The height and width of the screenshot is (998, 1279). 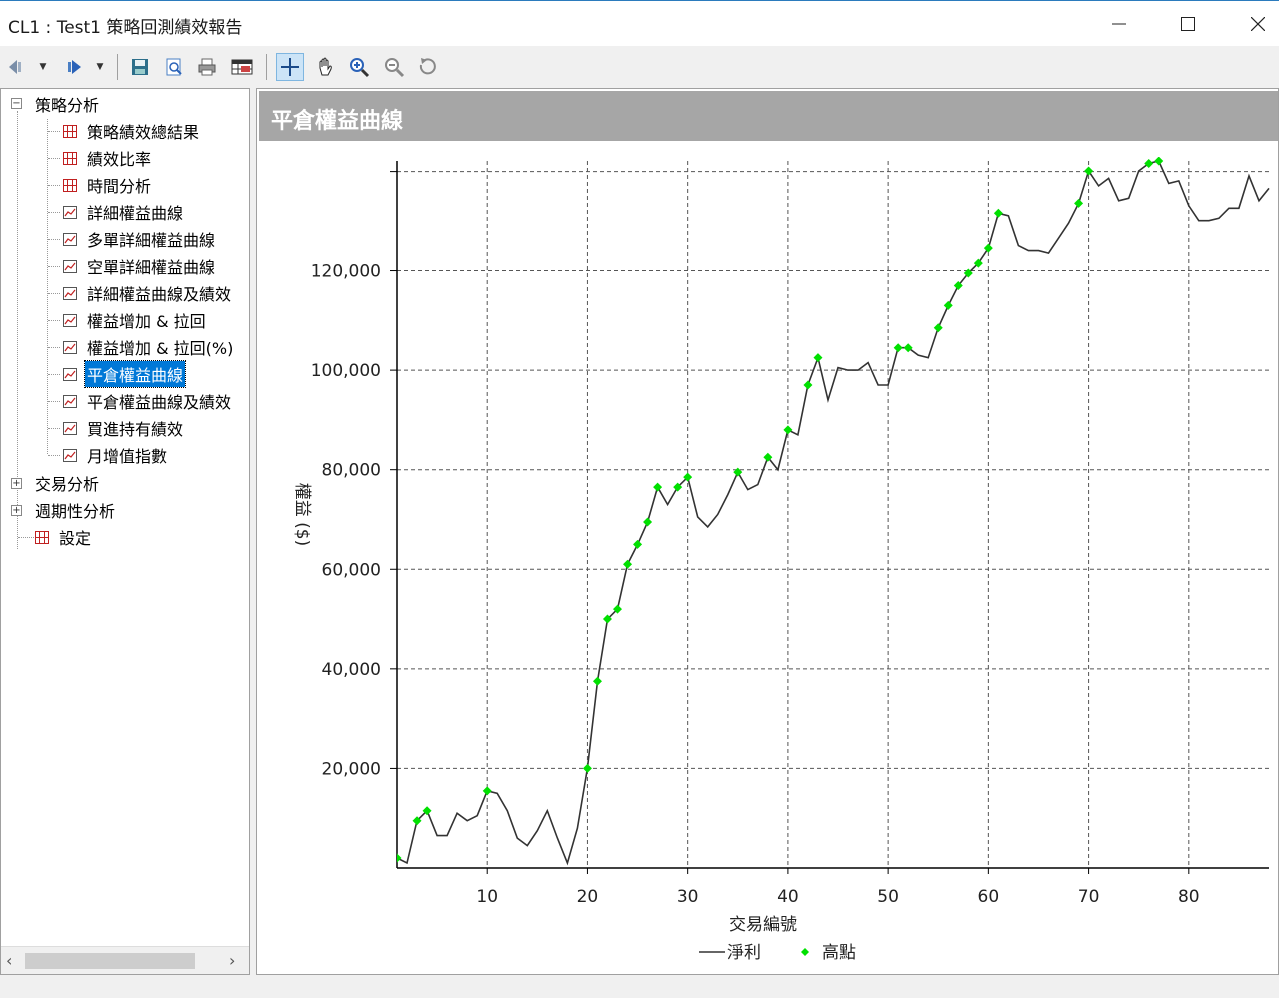 I want to click on status-bar, so click(x=639, y=986).